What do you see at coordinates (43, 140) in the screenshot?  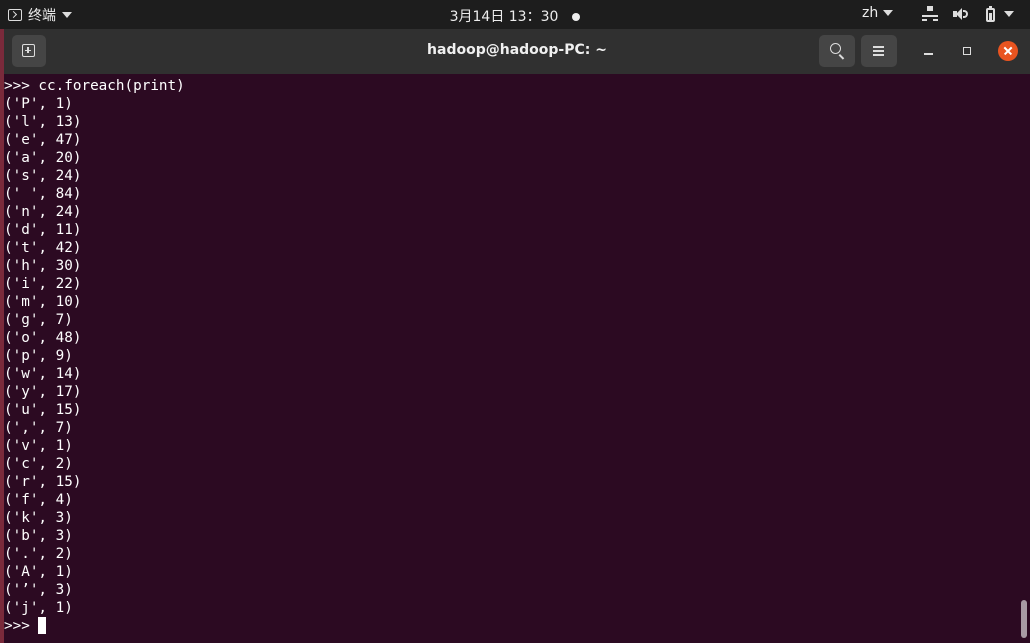 I see `output-line: ('e', 47)` at bounding box center [43, 140].